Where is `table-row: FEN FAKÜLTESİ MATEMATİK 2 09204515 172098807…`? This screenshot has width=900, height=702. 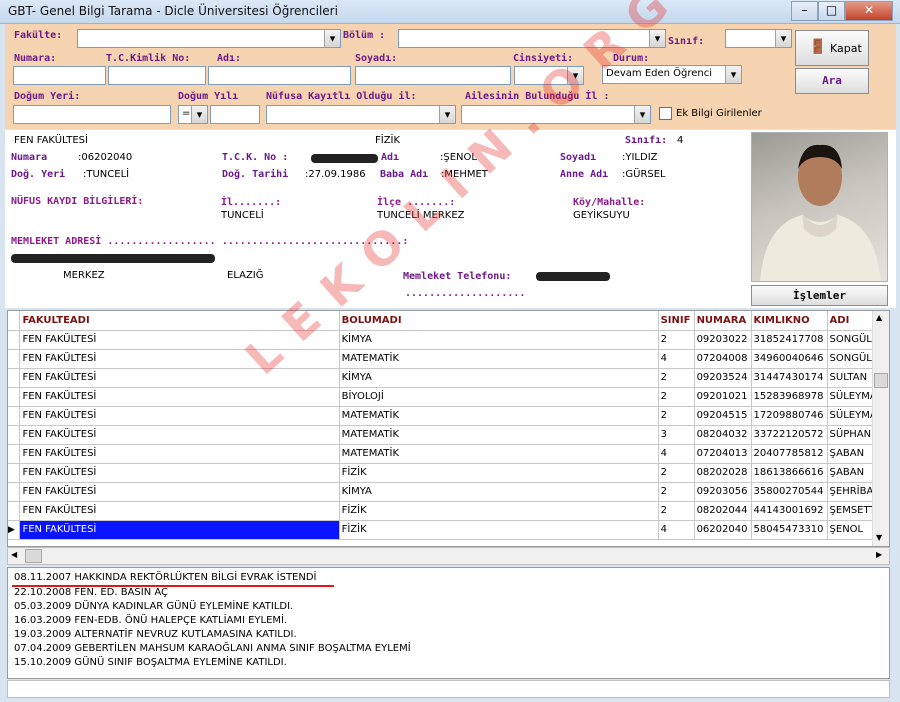 table-row: FEN FAKÜLTESİ MATEMATİK 2 09204515 172098807… is located at coordinates (448, 416).